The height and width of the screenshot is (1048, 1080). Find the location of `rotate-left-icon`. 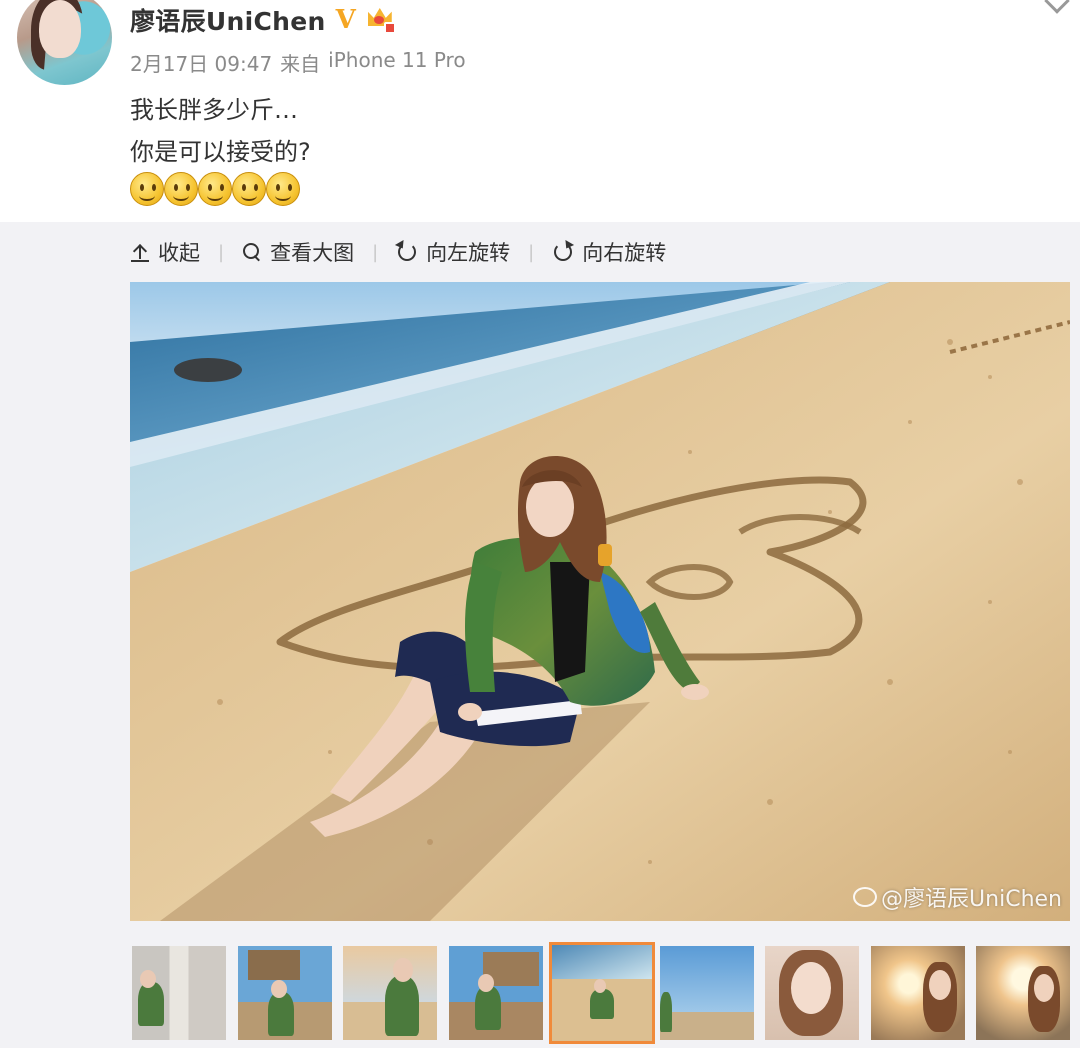

rotate-left-icon is located at coordinates (407, 252).